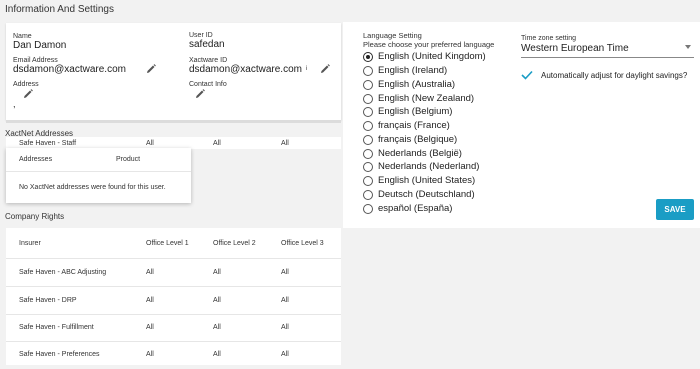  I want to click on language-option-label: français (France), so click(414, 125).